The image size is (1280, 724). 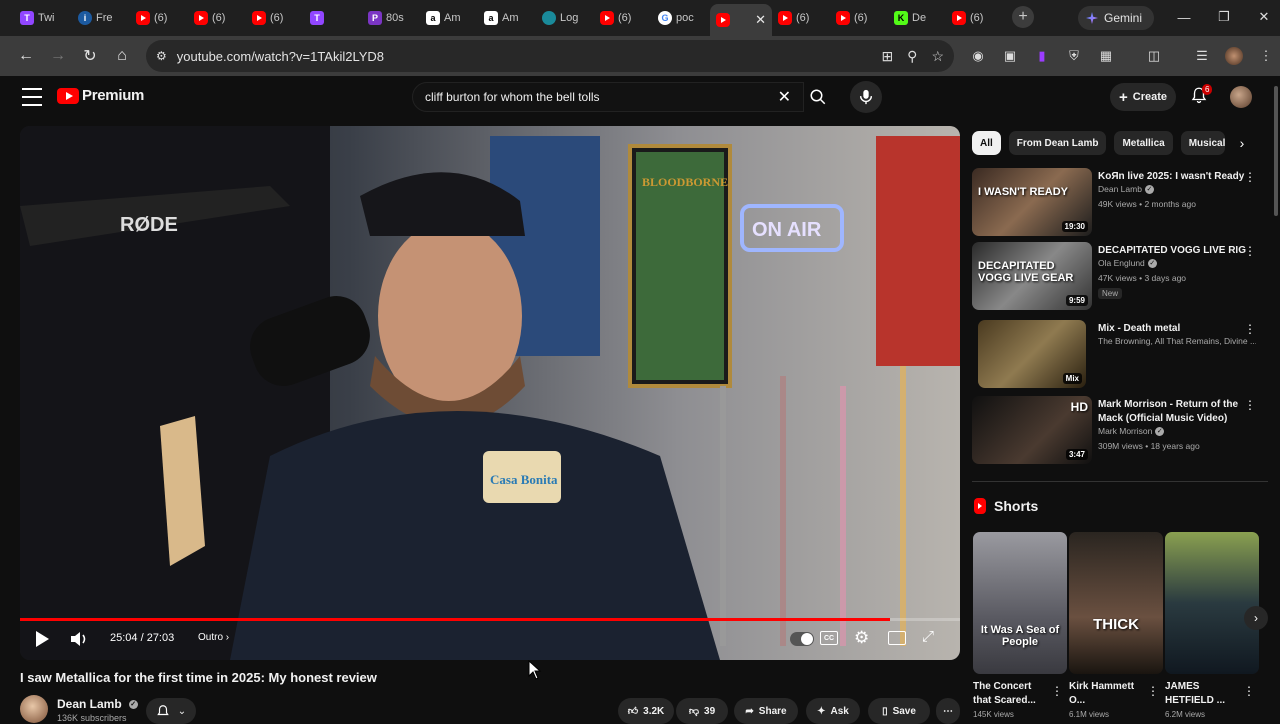 I want to click on home-button: ⌂, so click(x=122, y=56).